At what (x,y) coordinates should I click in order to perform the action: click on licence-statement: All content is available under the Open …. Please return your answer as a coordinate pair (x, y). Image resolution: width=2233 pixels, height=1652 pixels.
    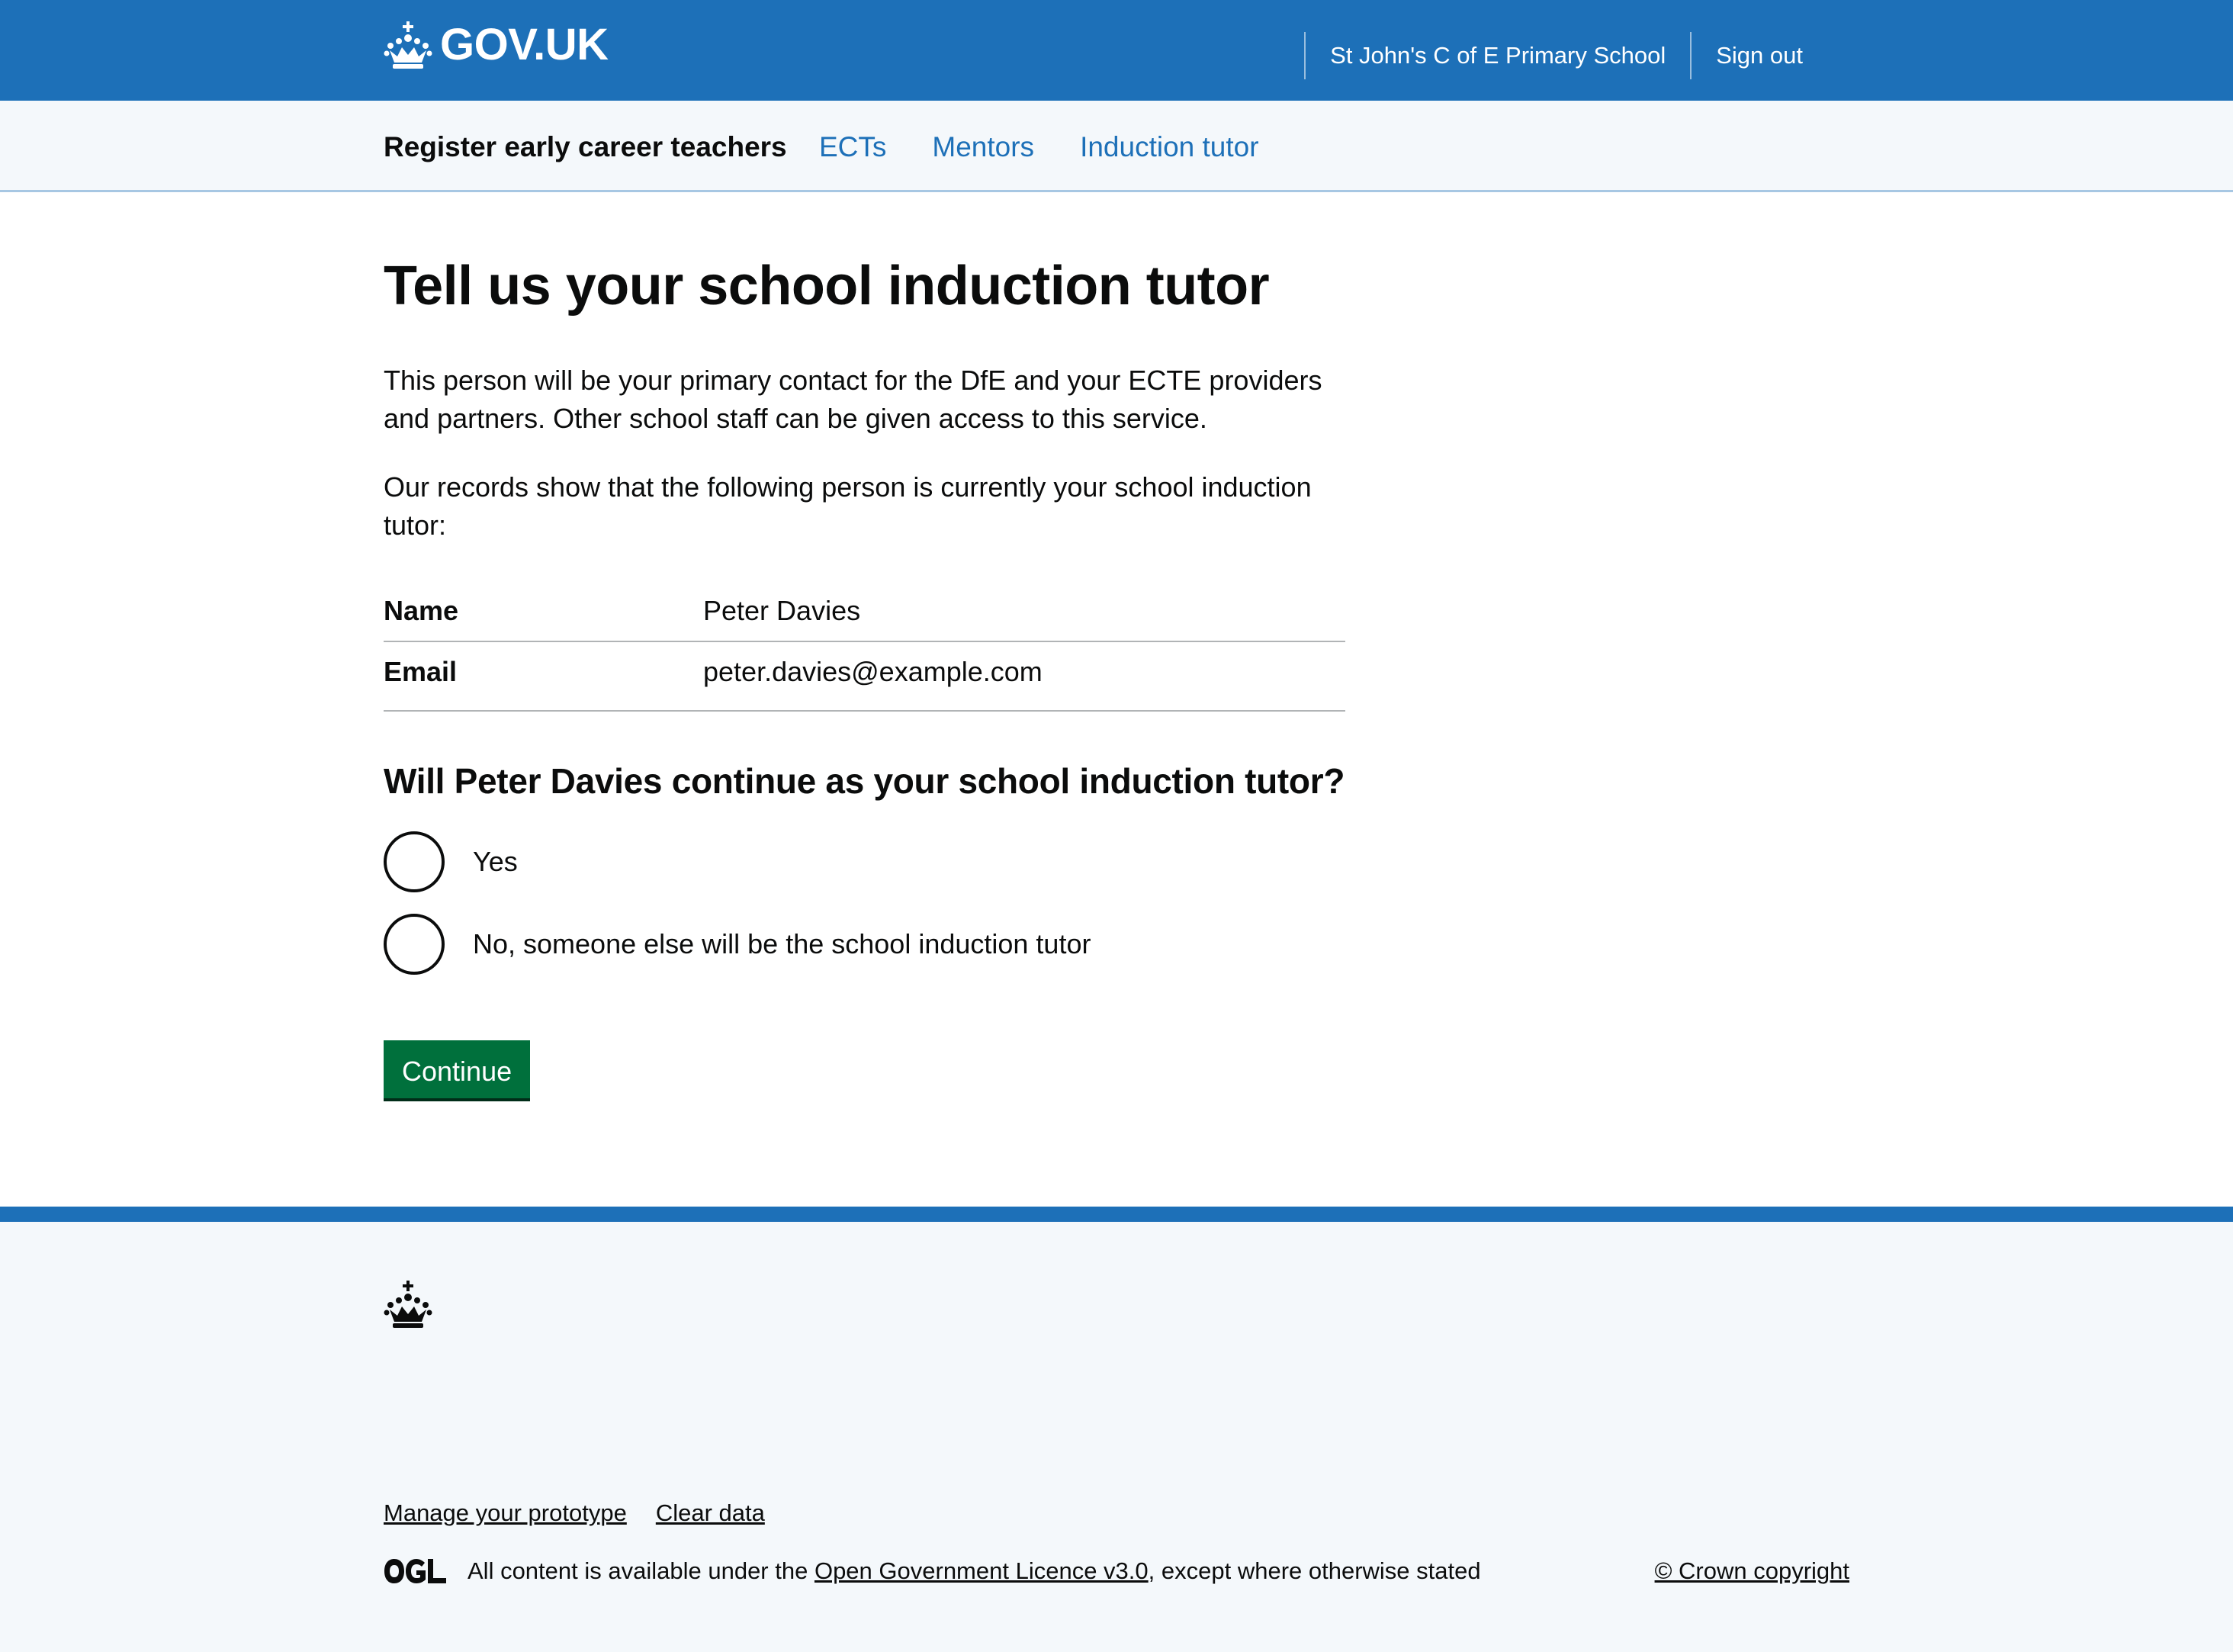
    Looking at the image, I should click on (933, 1571).